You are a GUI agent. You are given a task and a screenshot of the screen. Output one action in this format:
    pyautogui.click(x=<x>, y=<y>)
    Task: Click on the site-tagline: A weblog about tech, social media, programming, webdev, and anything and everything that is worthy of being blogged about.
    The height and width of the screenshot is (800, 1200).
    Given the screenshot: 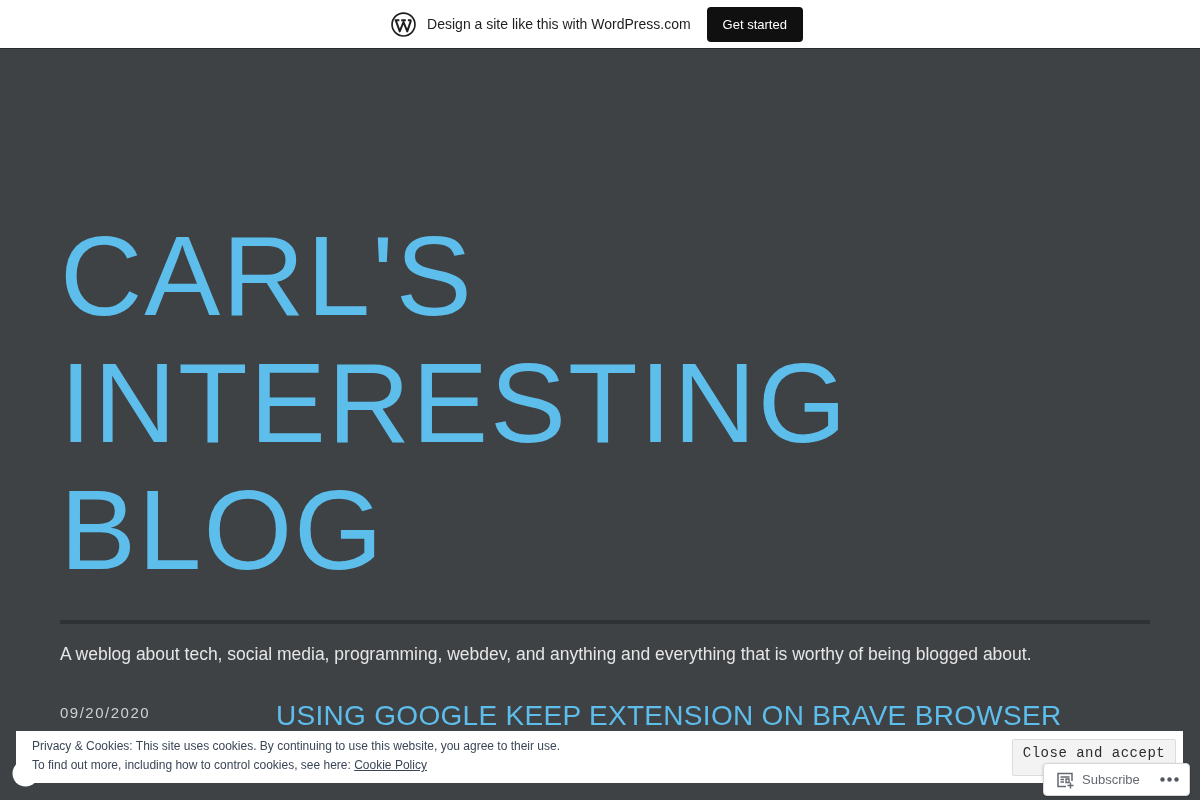 What is the action you would take?
    pyautogui.click(x=546, y=654)
    